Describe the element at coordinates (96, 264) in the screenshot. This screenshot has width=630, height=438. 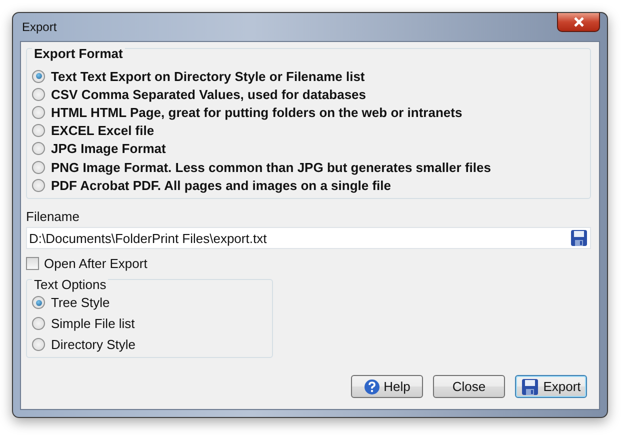
I see `checkbox-label: Open After Export` at that location.